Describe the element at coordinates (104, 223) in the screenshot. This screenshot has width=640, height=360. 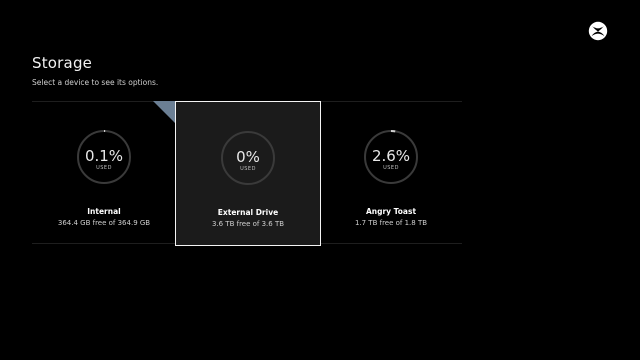
I see `device-free-space: 364.4 GB free of 364.9 GB` at that location.